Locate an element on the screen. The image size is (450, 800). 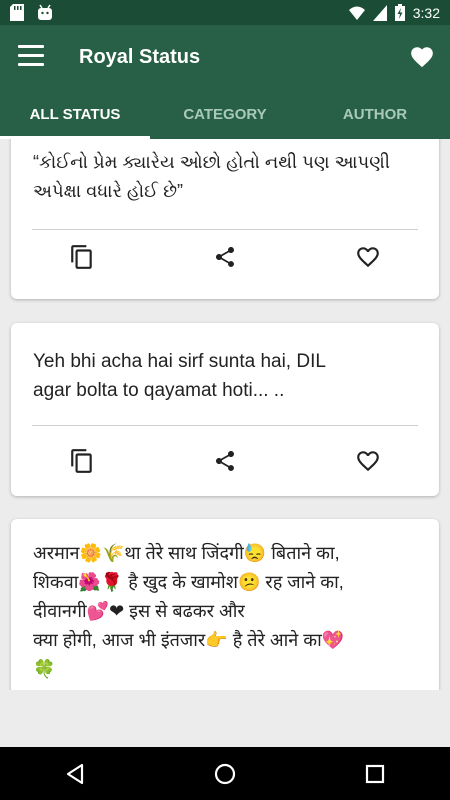
android-icon is located at coordinates (45, 12).